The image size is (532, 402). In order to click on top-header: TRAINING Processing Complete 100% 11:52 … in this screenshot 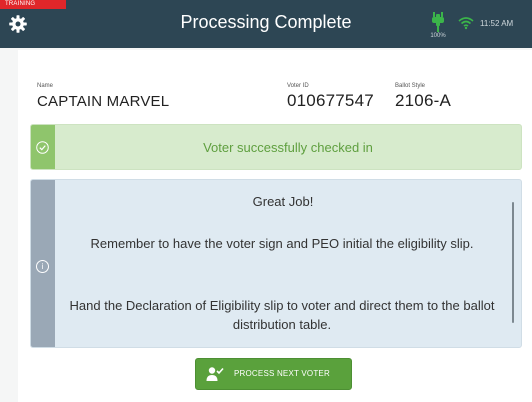, I will do `click(266, 24)`.